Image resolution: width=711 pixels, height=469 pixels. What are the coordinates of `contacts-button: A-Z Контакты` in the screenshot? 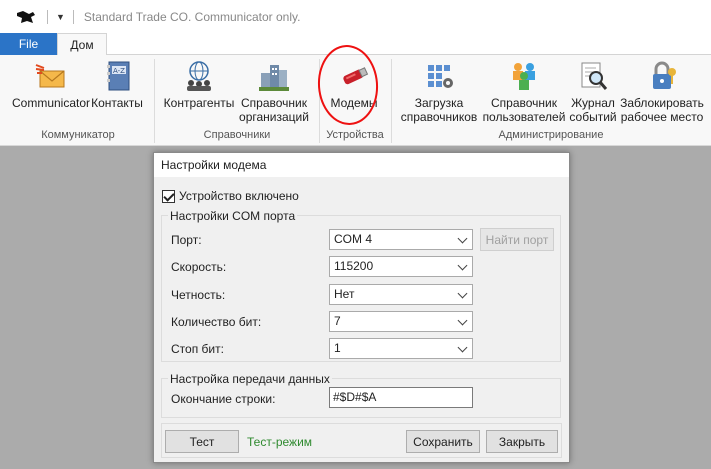 It's located at (117, 84).